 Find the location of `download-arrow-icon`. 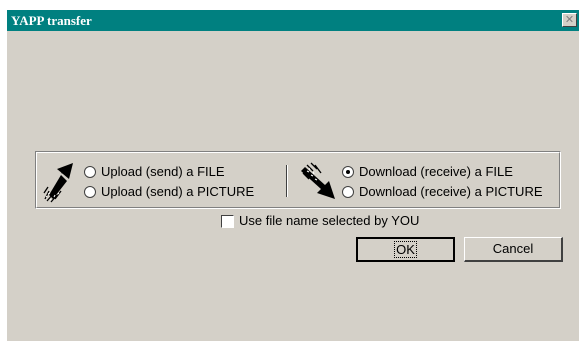

download-arrow-icon is located at coordinates (318, 180).